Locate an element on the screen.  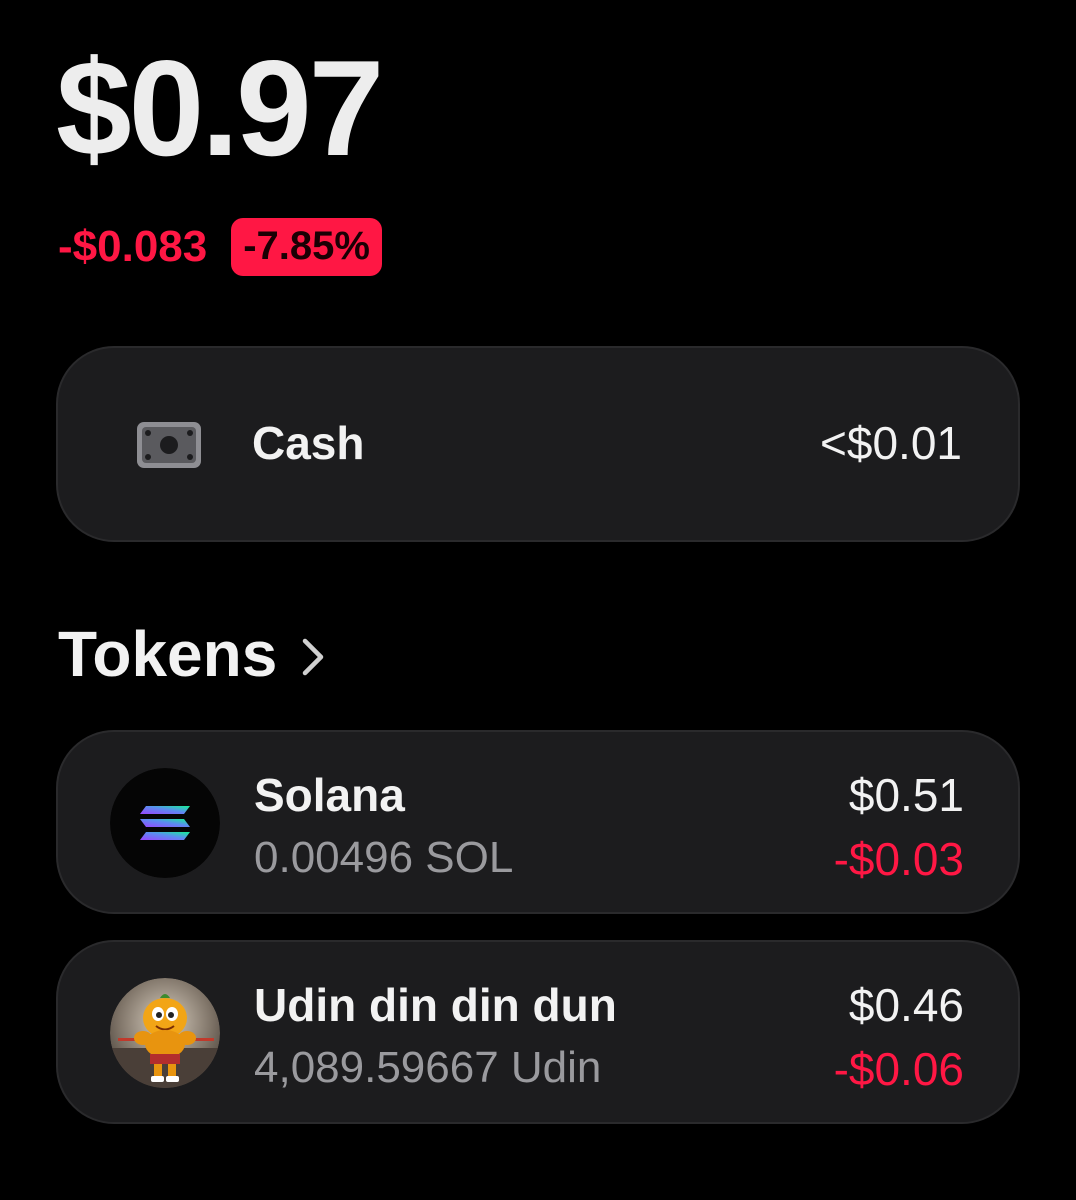
tokens-section-title: Tokens is located at coordinates (168, 654).